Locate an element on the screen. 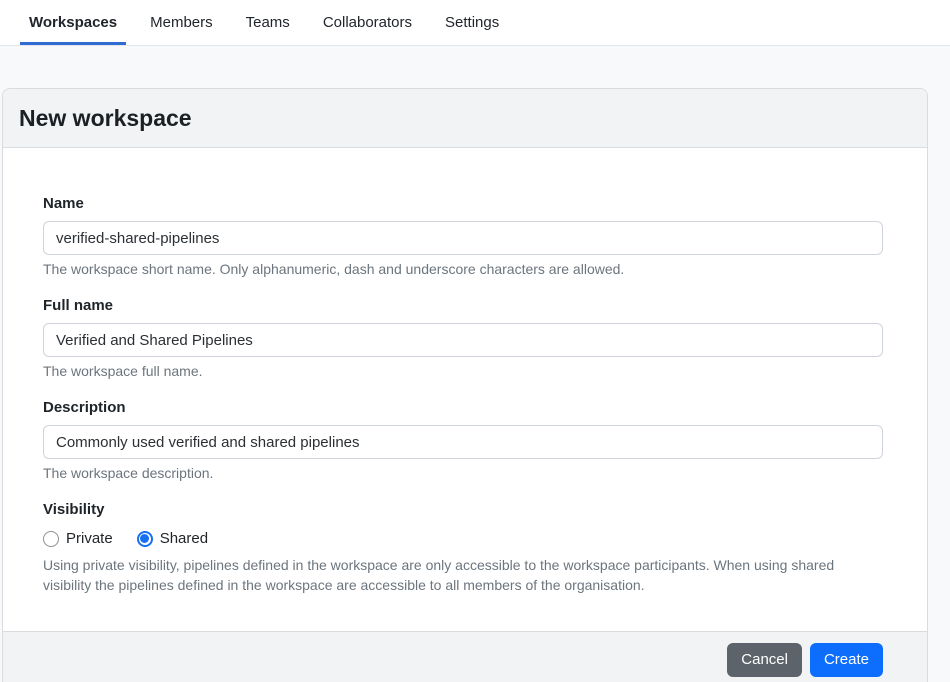 This screenshot has width=950, height=682. description-field-group: Description The workspace description. is located at coordinates (463, 440).